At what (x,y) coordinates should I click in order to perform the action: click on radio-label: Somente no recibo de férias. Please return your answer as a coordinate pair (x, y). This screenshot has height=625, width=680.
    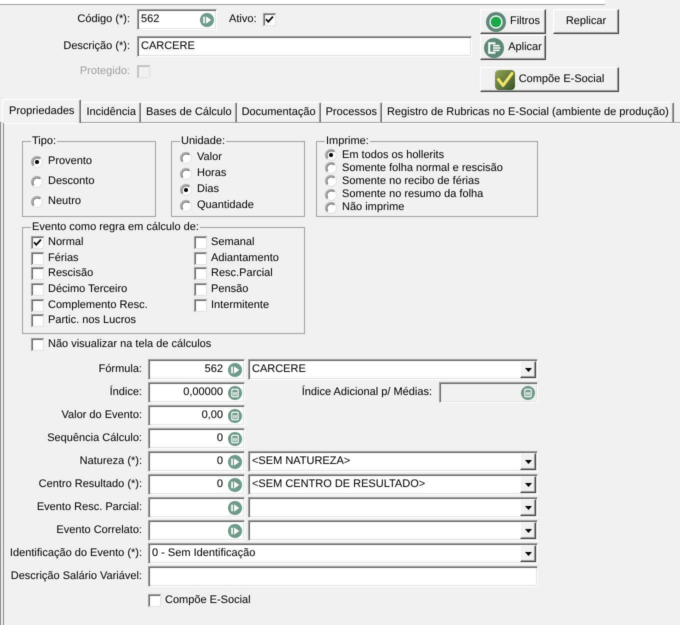
    Looking at the image, I should click on (411, 181).